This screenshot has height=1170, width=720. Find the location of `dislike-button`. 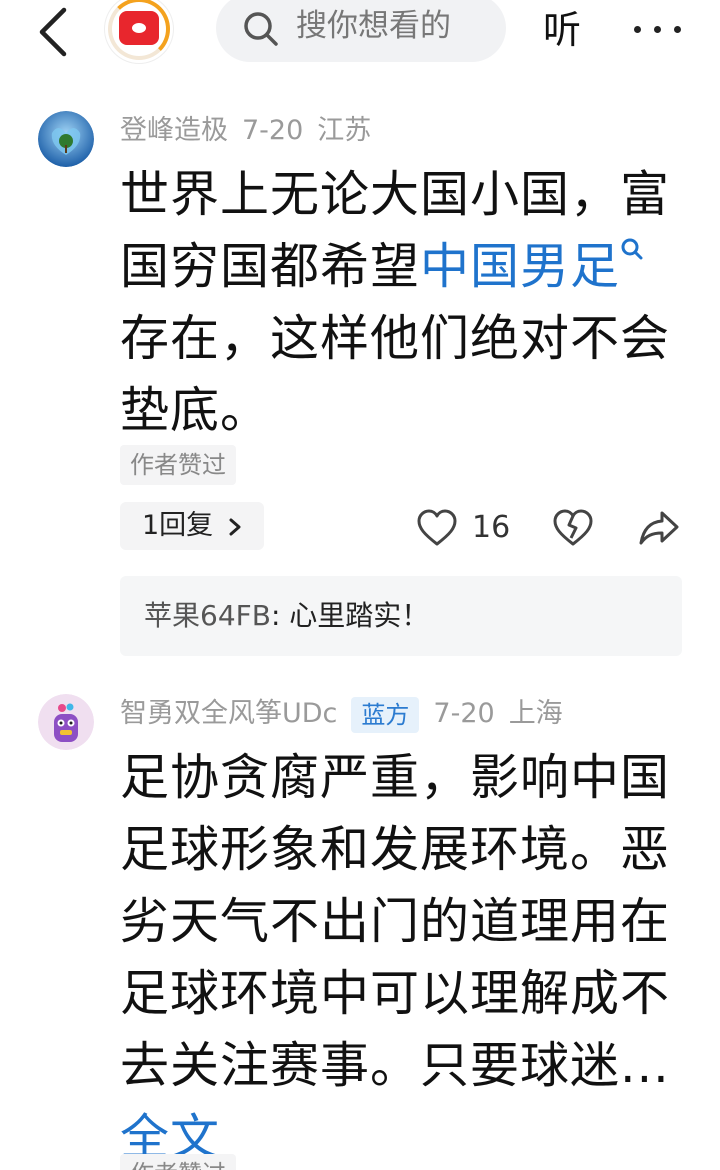

dislike-button is located at coordinates (574, 528).